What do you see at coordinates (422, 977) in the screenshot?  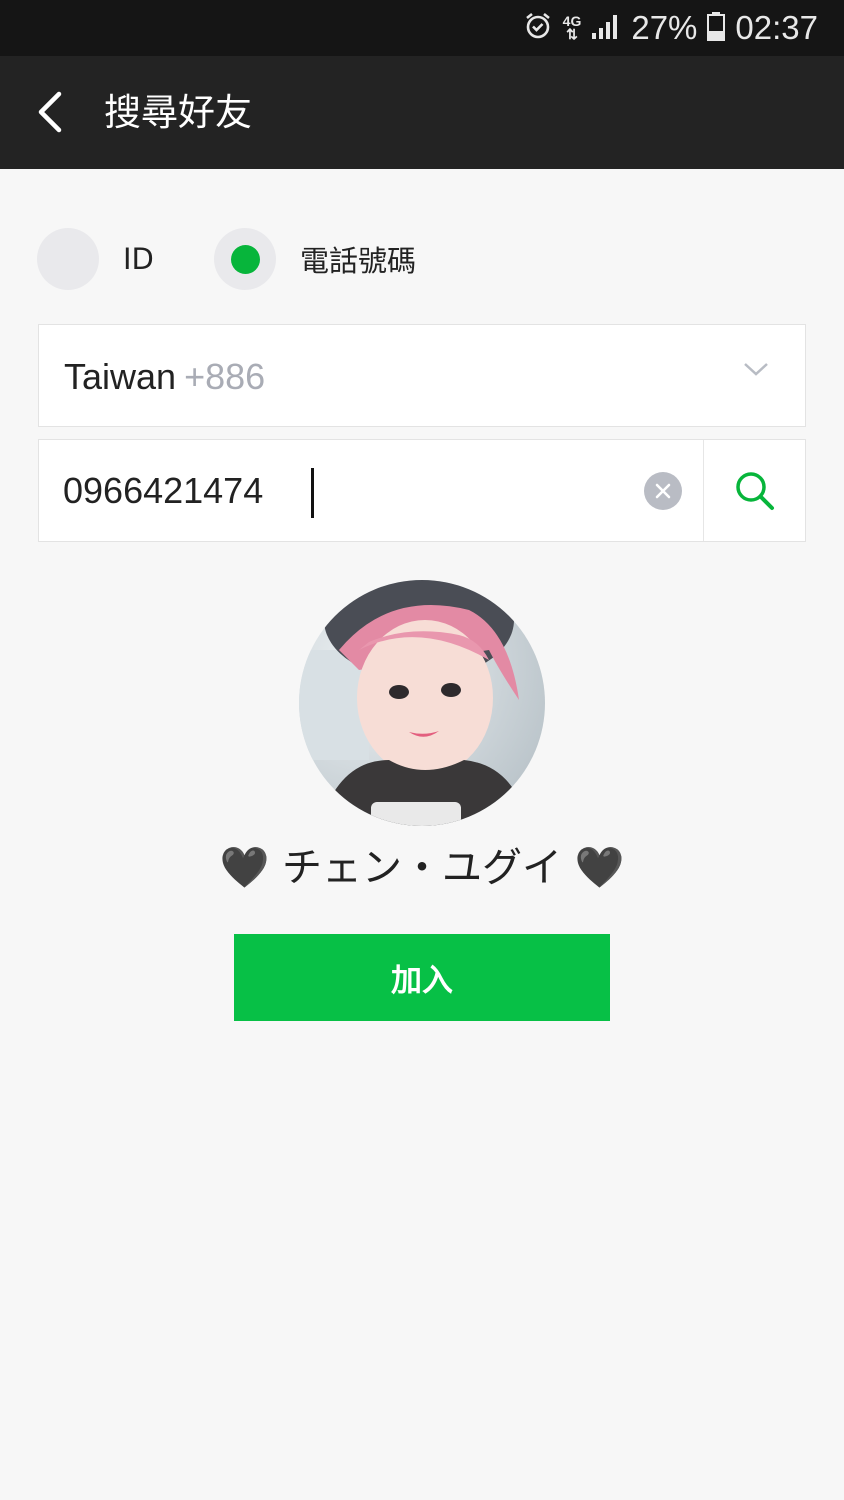 I see `add-friend-button: 加入` at bounding box center [422, 977].